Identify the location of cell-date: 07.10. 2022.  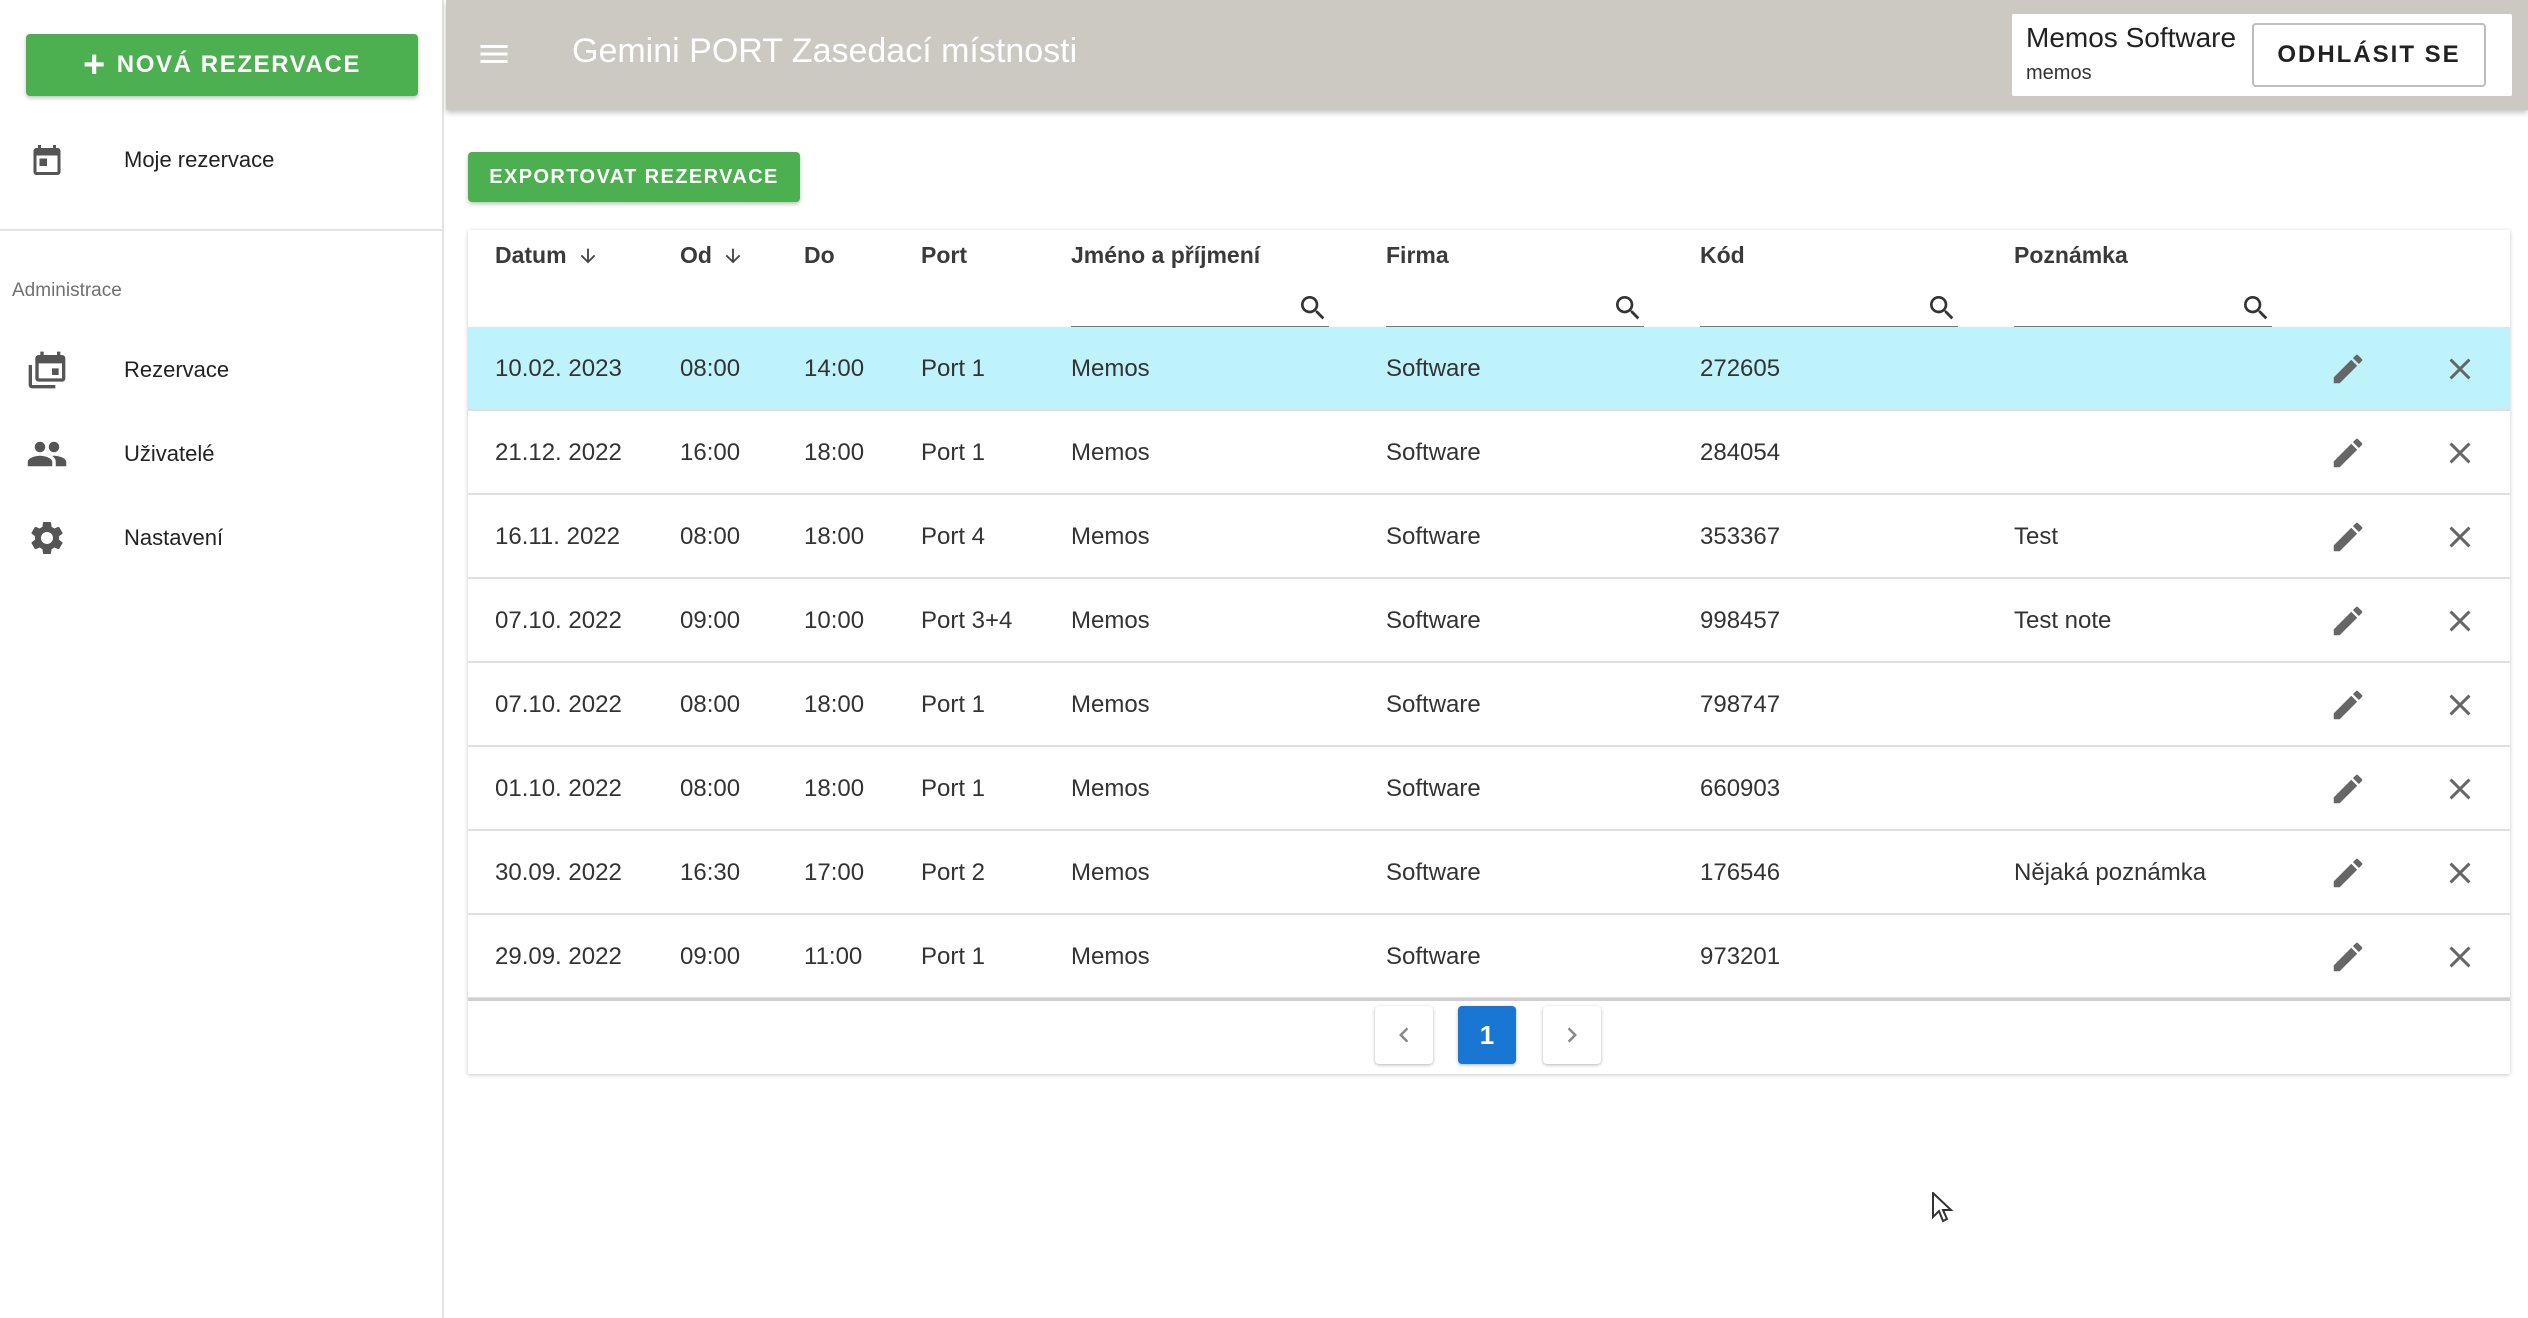
(558, 704).